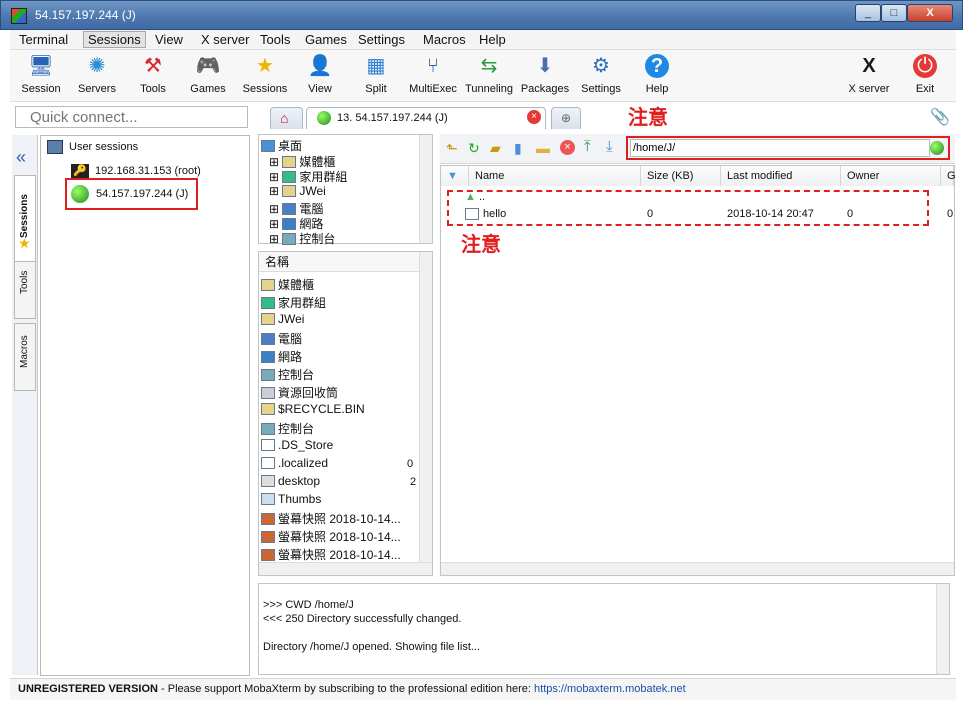 The width and height of the screenshot is (963, 706). Describe the element at coordinates (426, 118) in the screenshot. I see `tab-session: 13. 54.157.197.244 (J) ×` at that location.